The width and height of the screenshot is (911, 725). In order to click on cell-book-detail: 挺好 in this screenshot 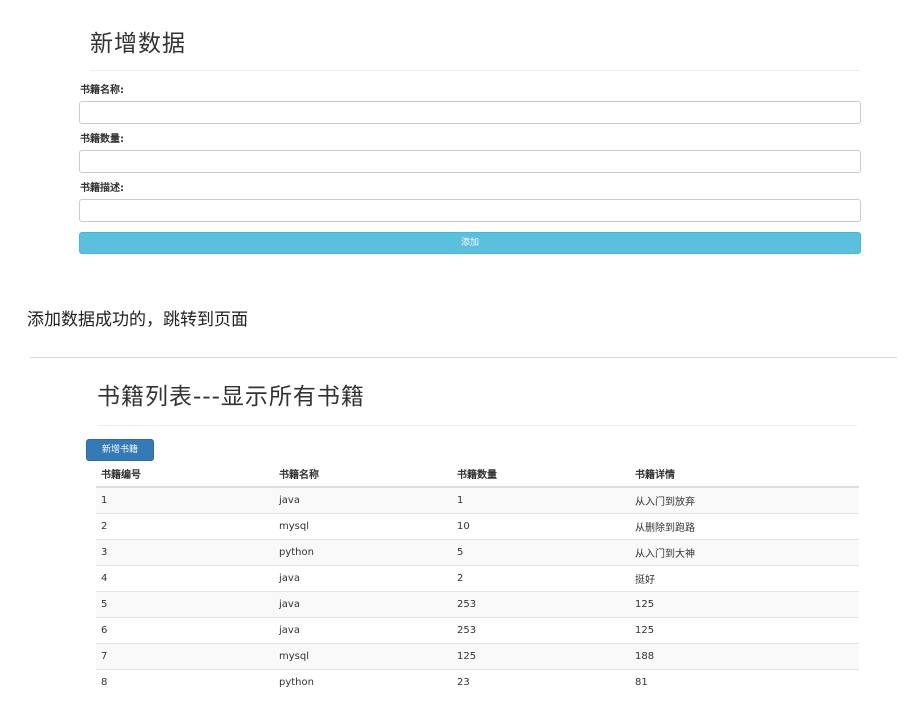, I will do `click(744, 578)`.